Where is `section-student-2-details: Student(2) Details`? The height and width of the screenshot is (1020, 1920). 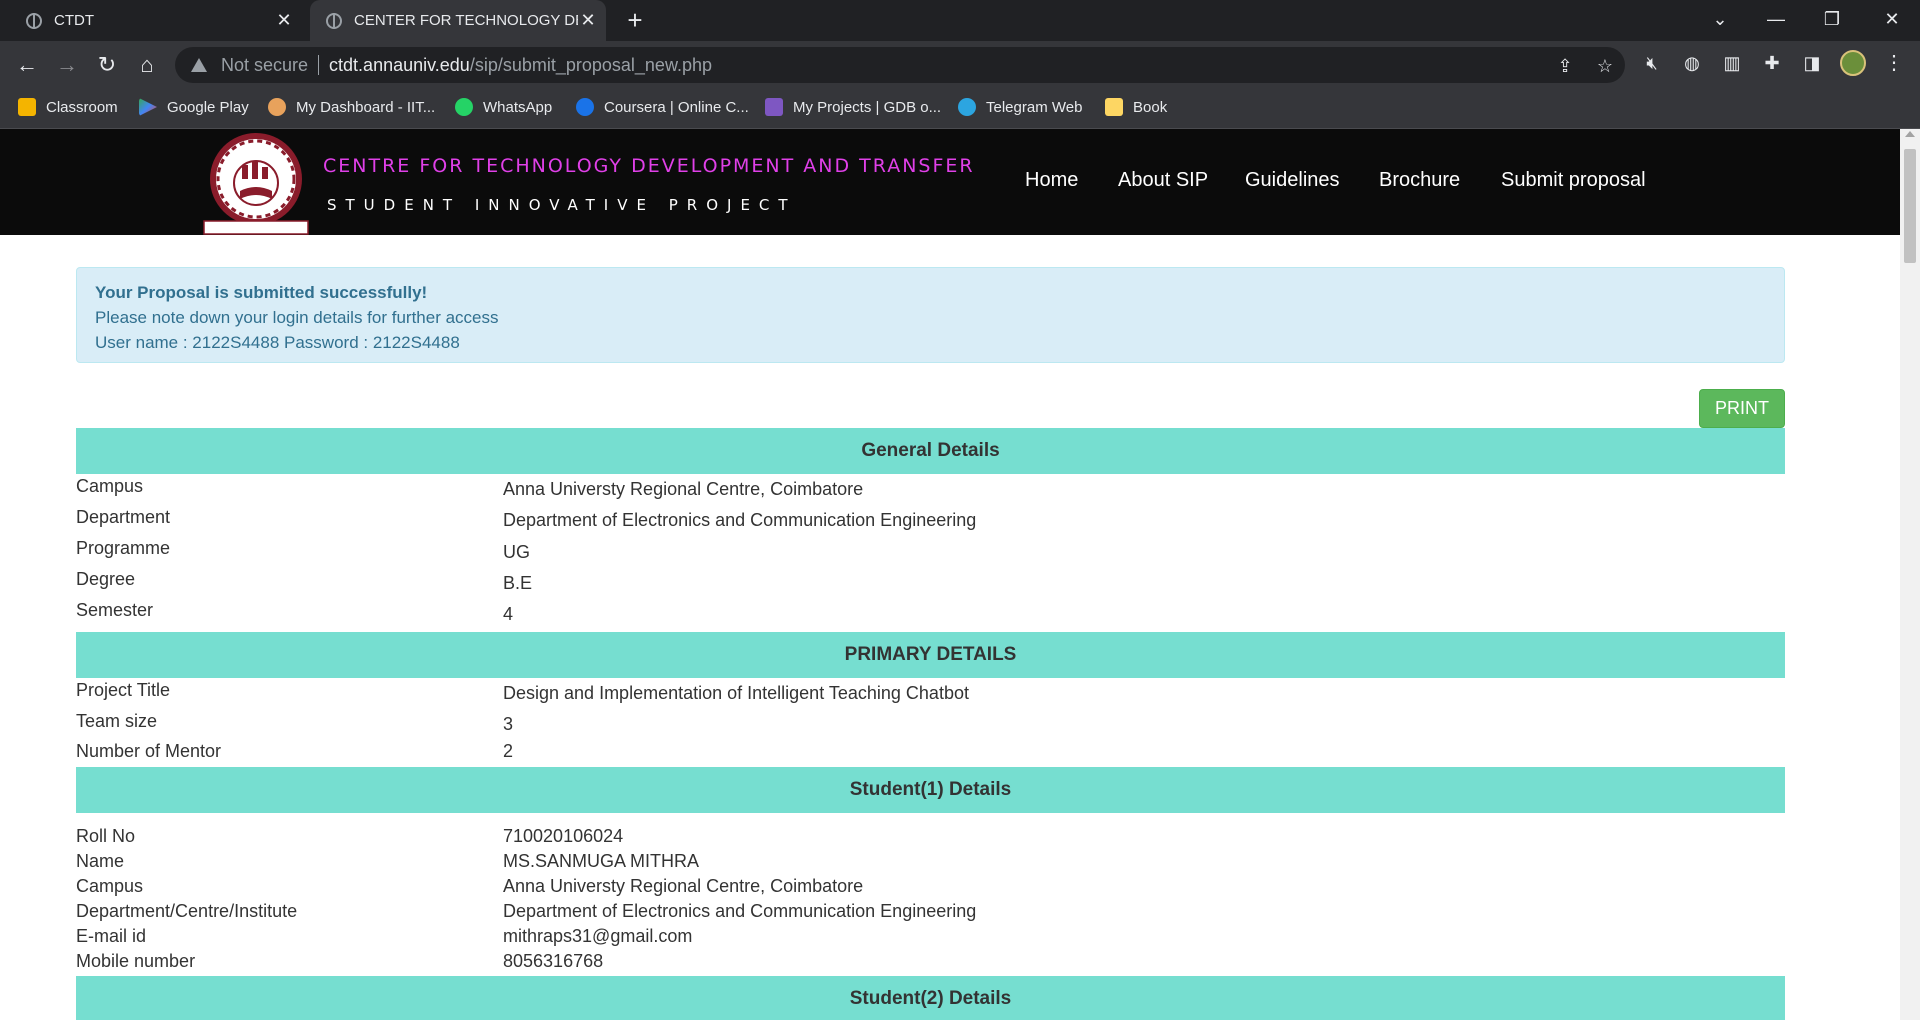 section-student-2-details: Student(2) Details is located at coordinates (930, 998).